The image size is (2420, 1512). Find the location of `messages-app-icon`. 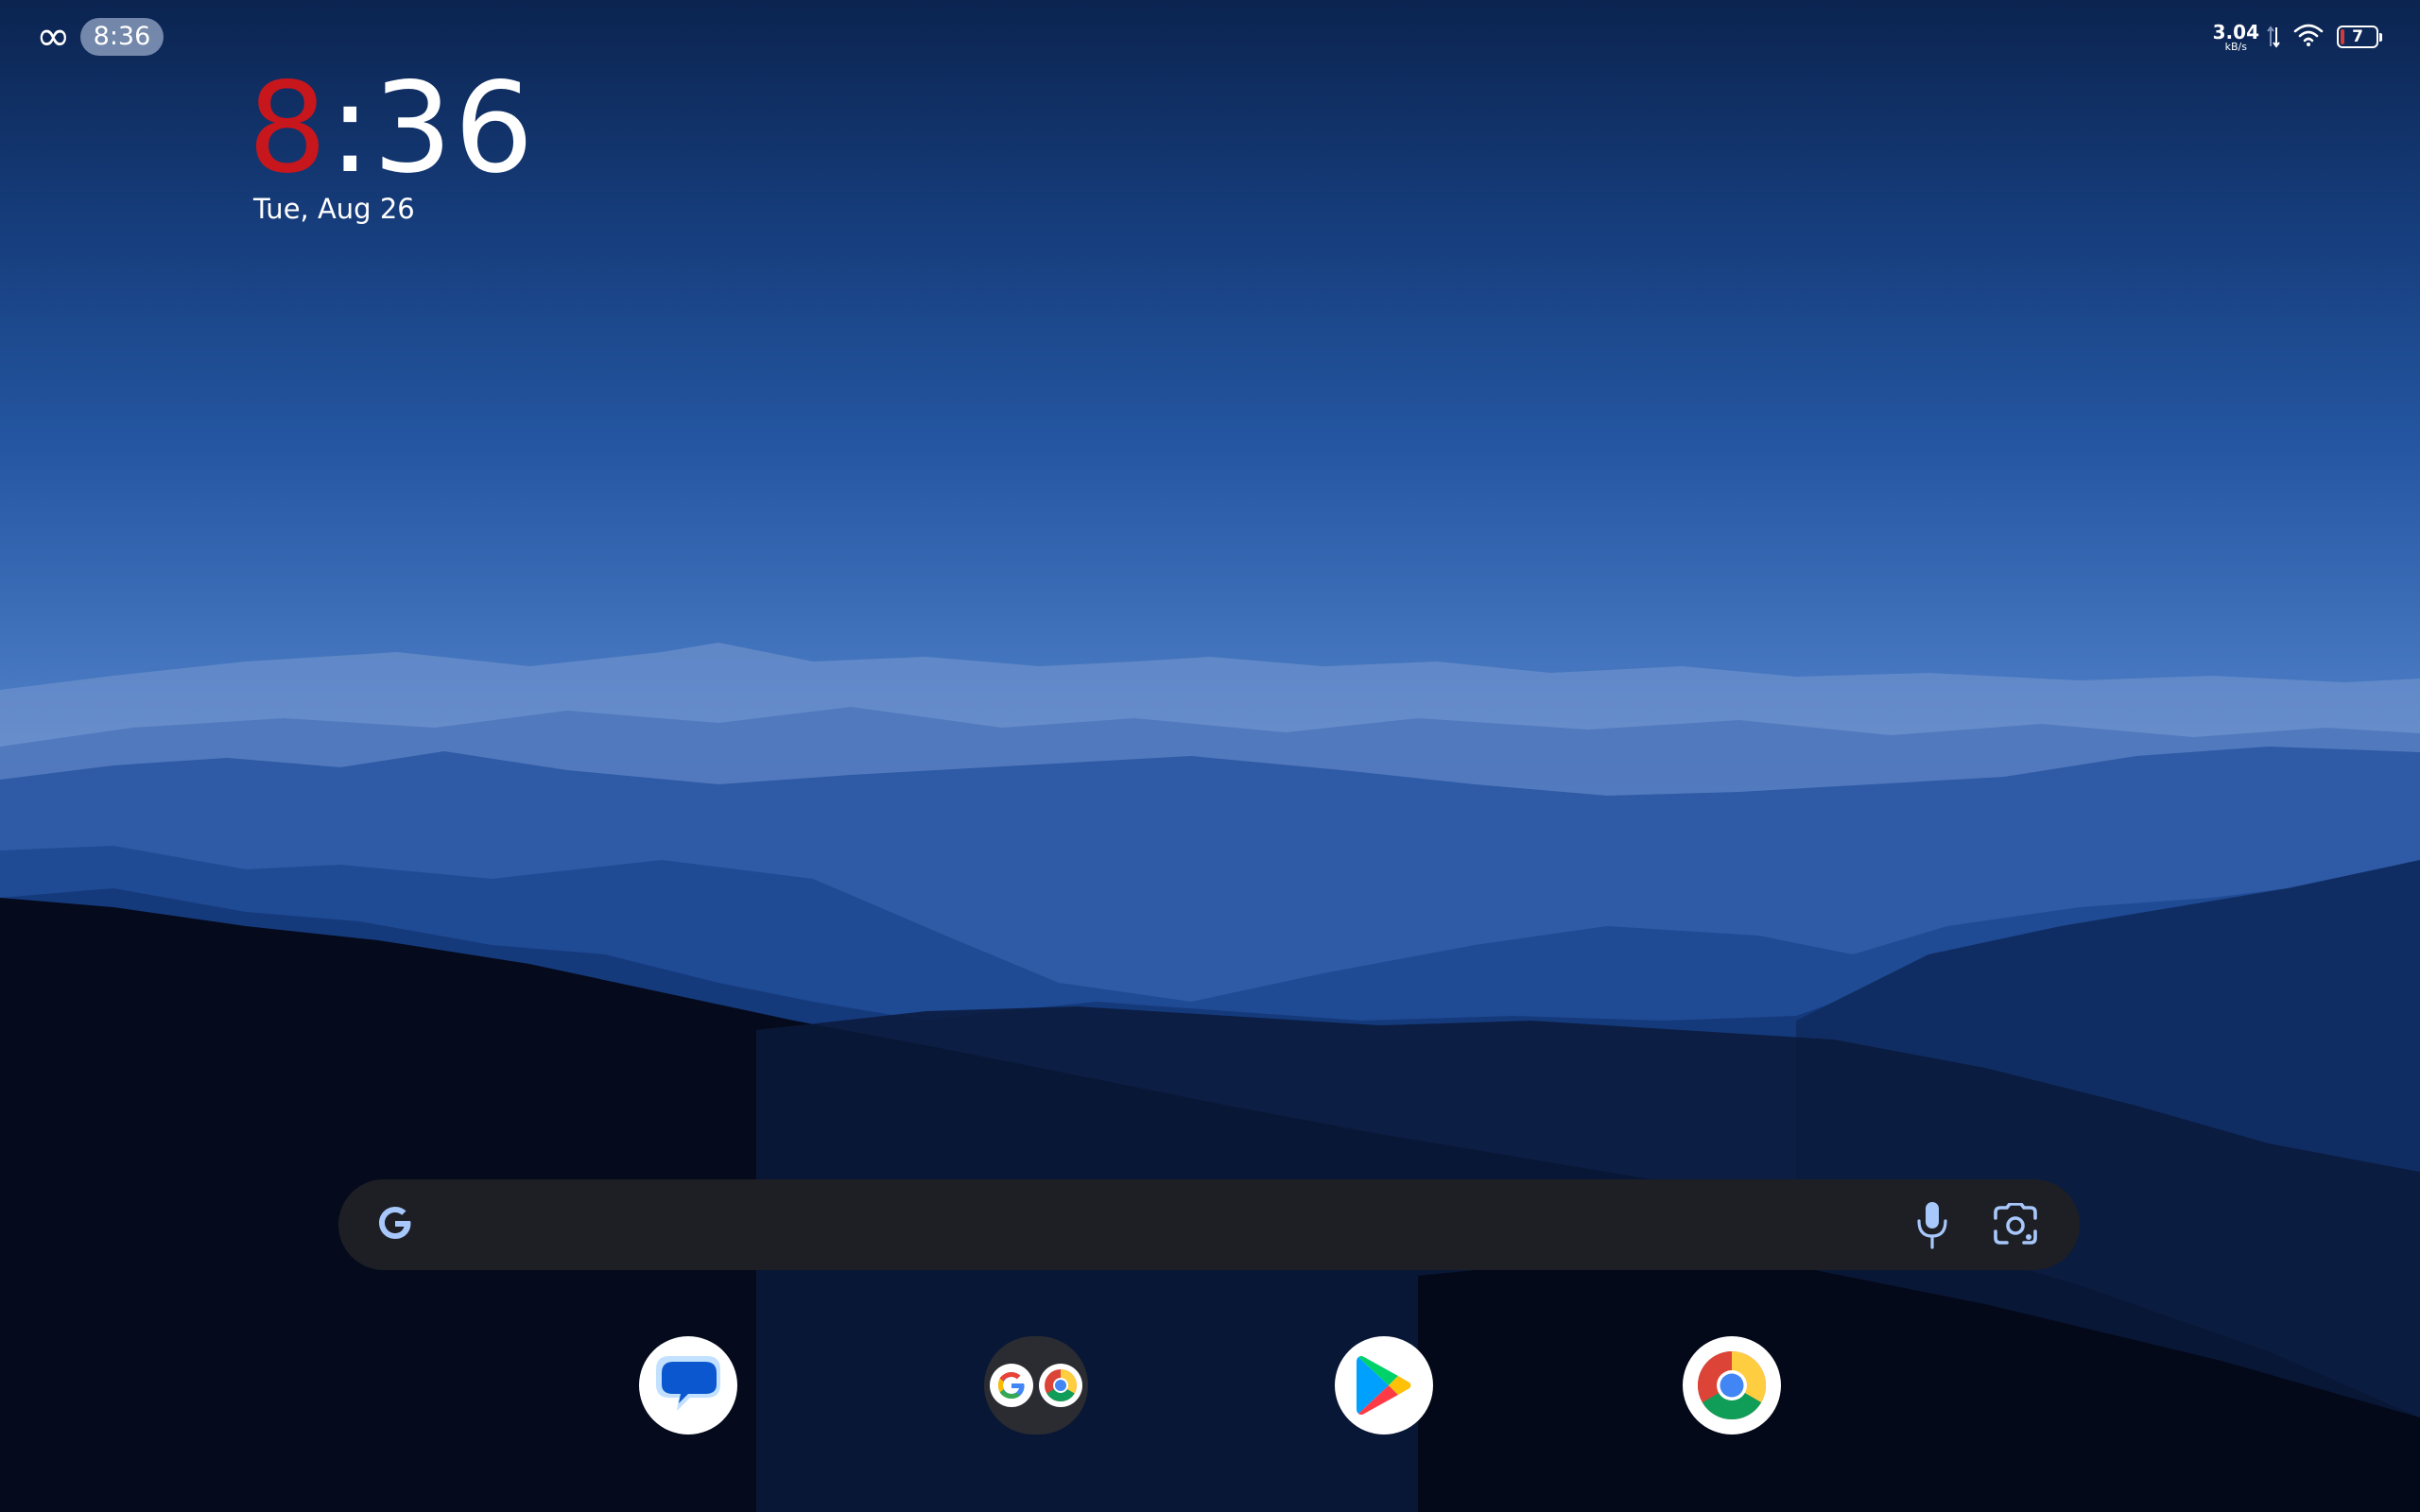

messages-app-icon is located at coordinates (688, 1385).